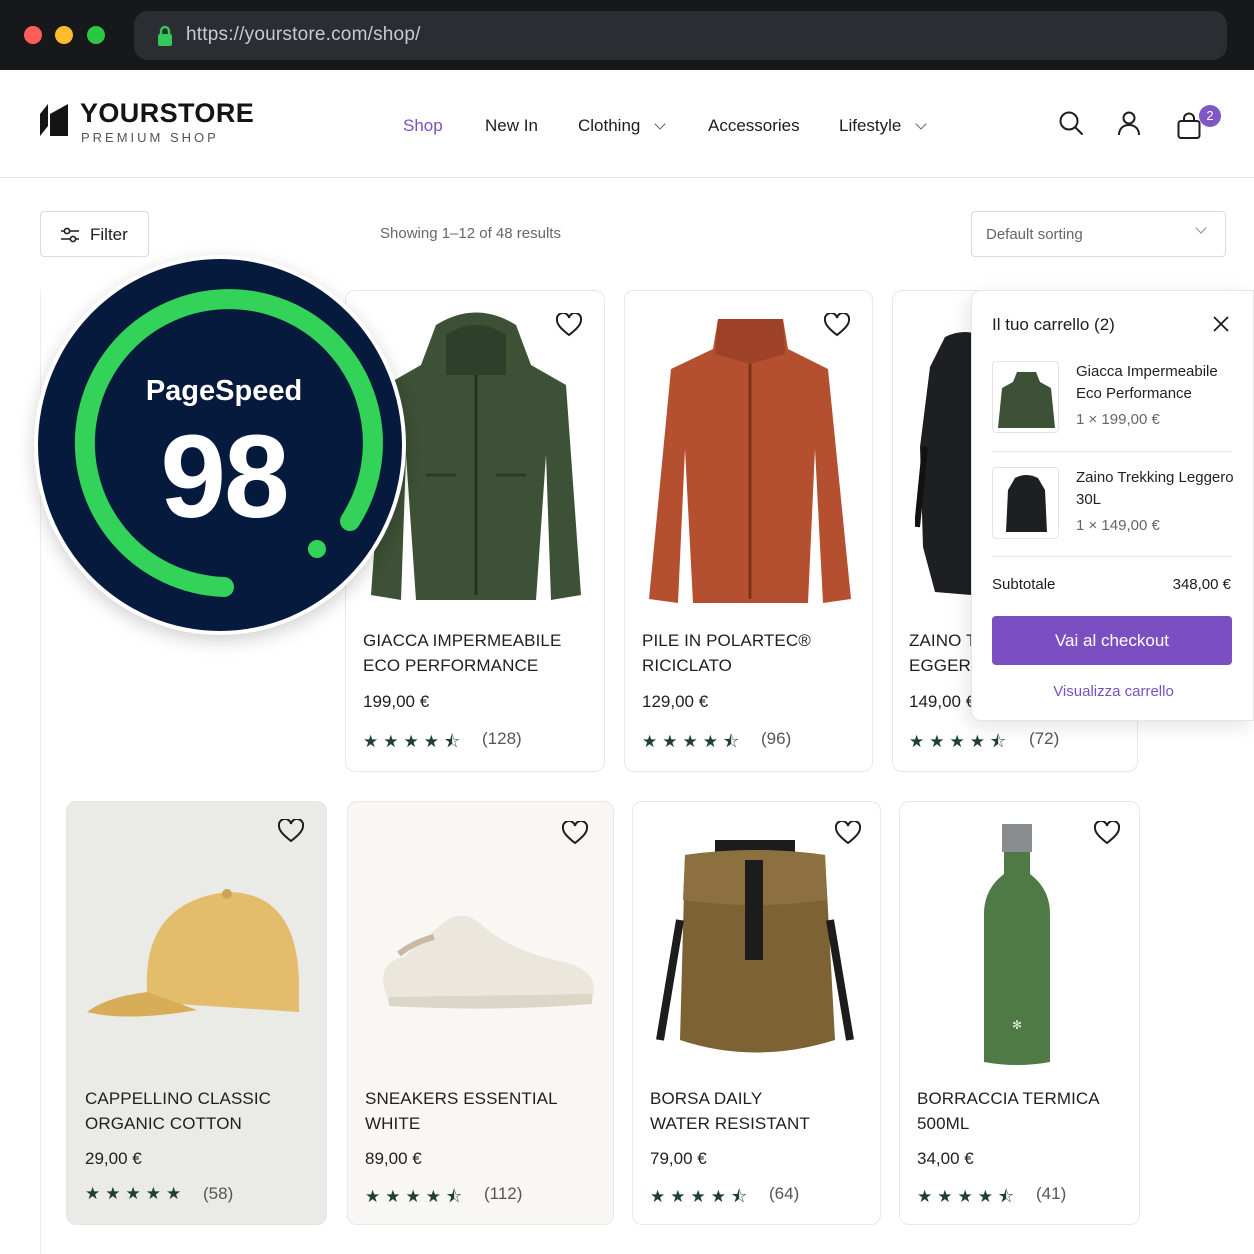 This screenshot has width=1254, height=1254. What do you see at coordinates (218, 1193) in the screenshot?
I see `review-count: (58)` at bounding box center [218, 1193].